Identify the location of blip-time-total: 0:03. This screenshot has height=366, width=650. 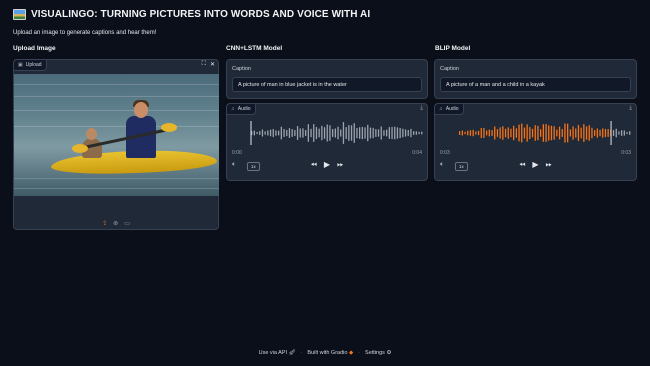
(626, 153).